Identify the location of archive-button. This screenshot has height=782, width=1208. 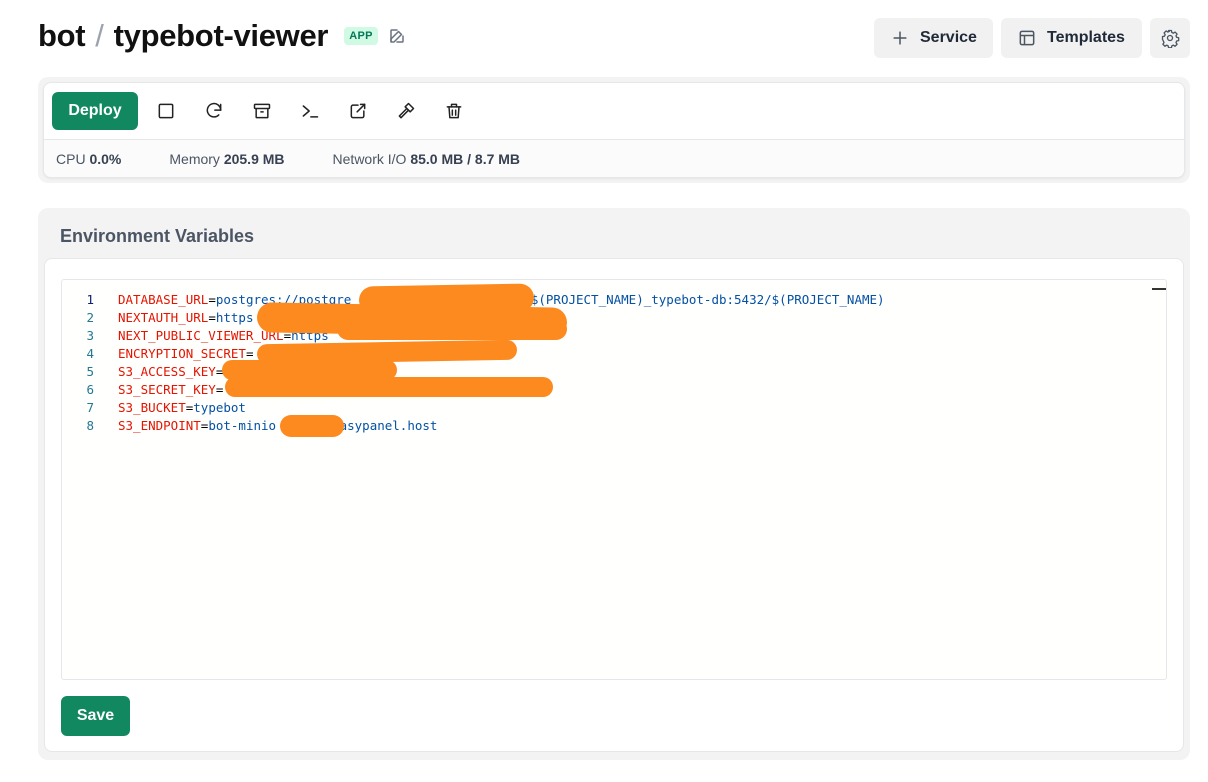
(262, 111).